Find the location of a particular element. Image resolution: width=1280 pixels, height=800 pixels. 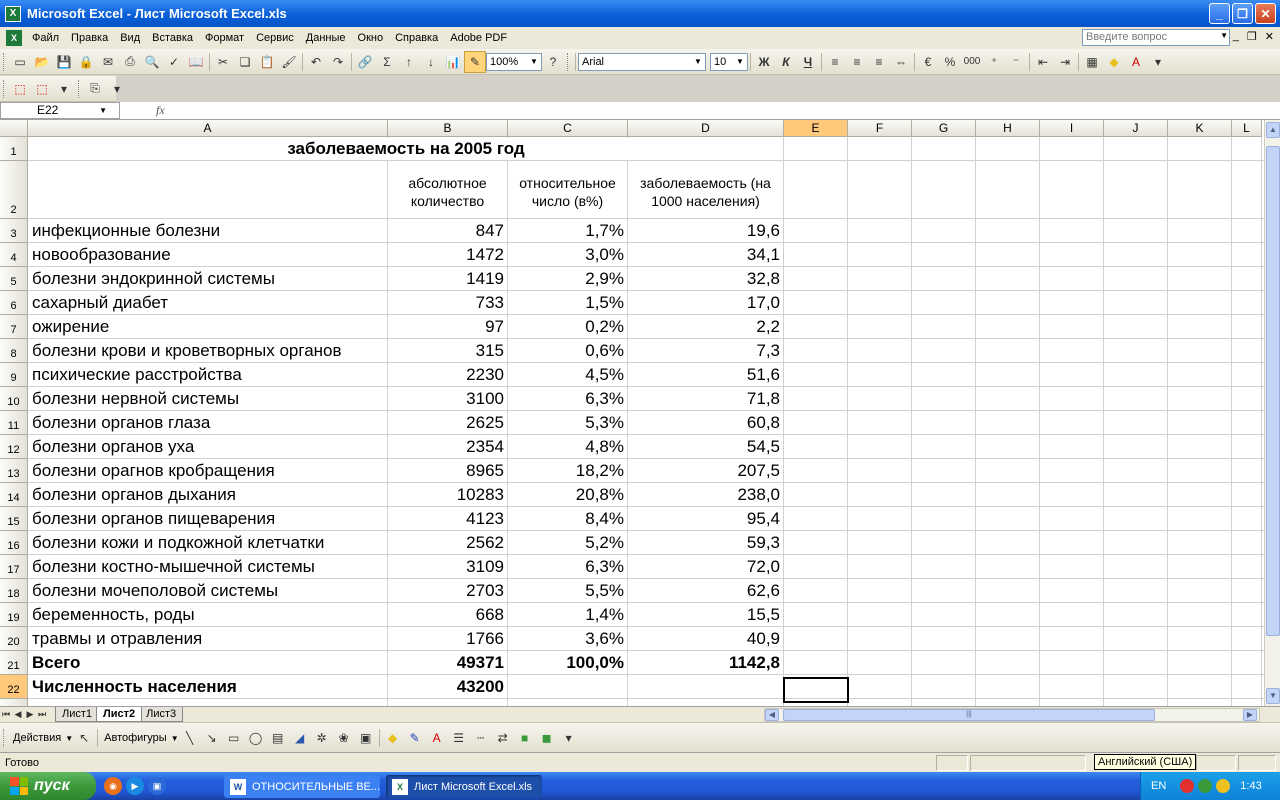

align-center-icon: ≡ is located at coordinates (857, 62).